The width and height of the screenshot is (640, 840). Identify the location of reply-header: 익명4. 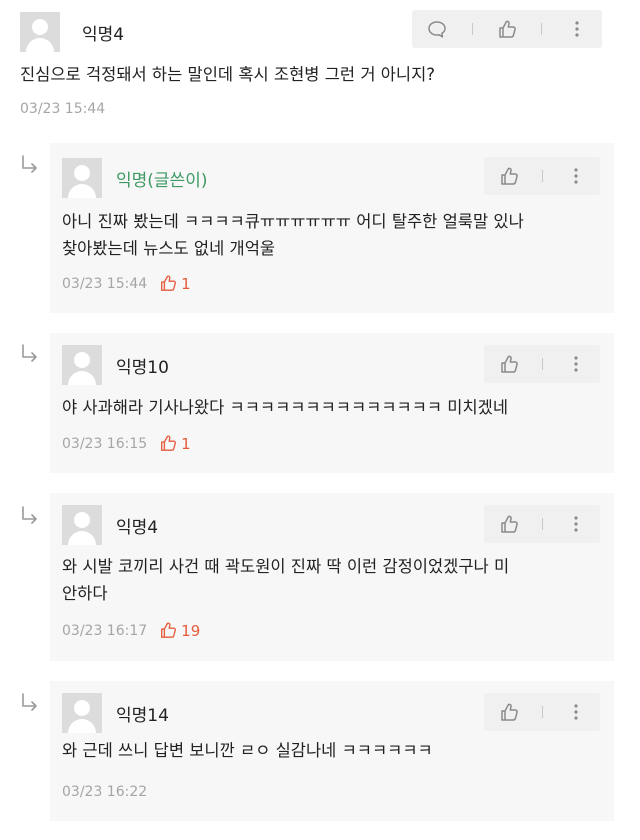
(110, 525).